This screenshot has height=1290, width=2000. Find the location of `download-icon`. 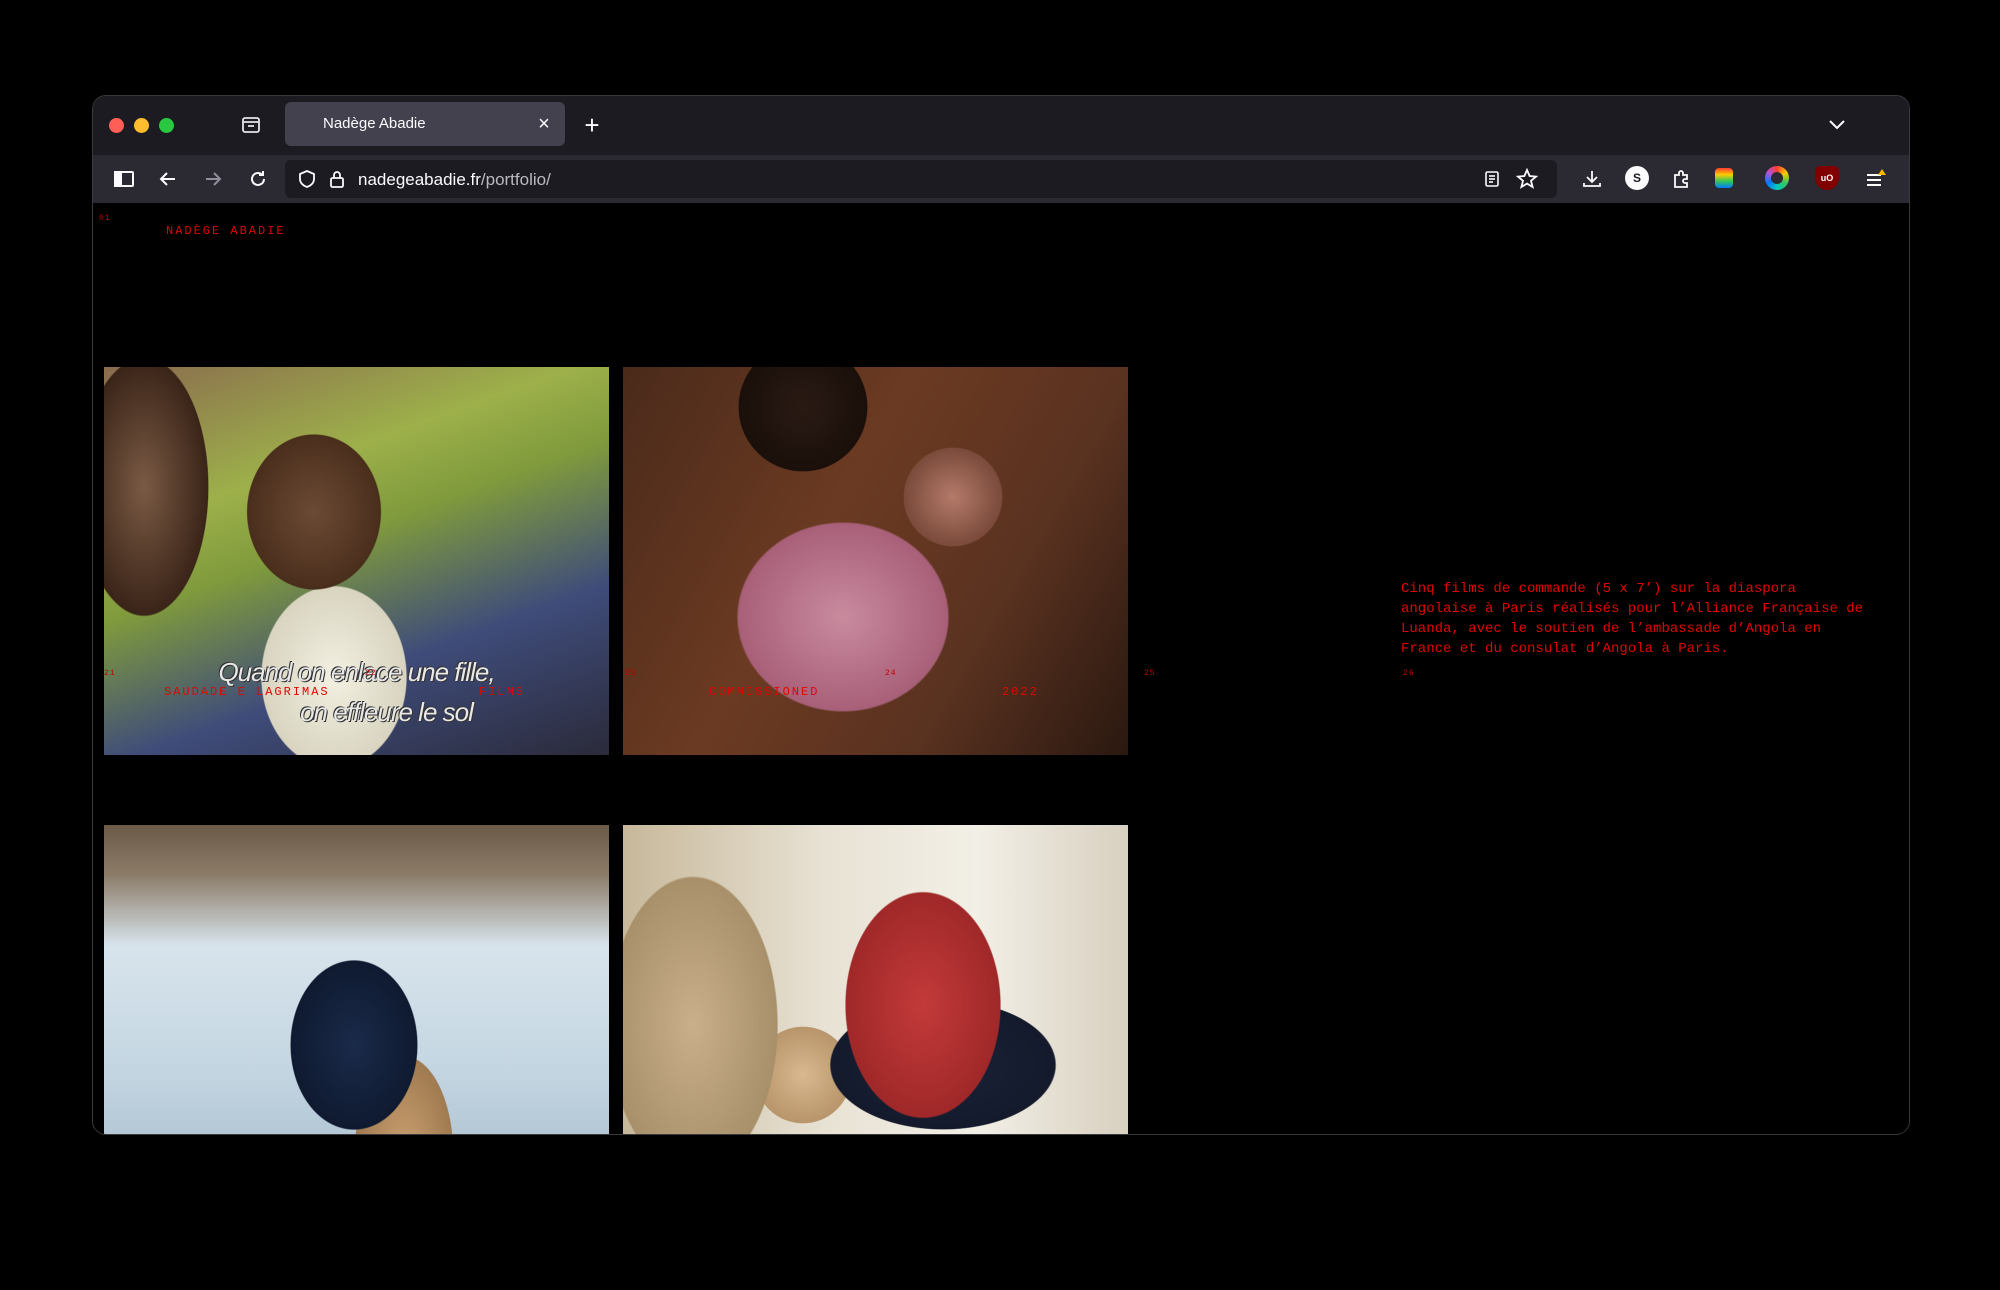

download-icon is located at coordinates (1592, 179).